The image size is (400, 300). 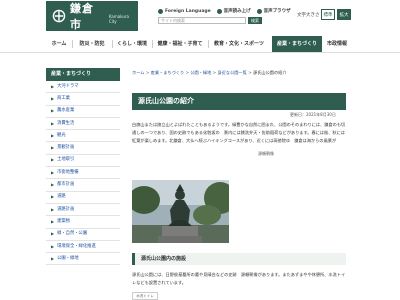 I want to click on sidebar-item: ▶ 緑・自然・公園, so click(x=83, y=235).